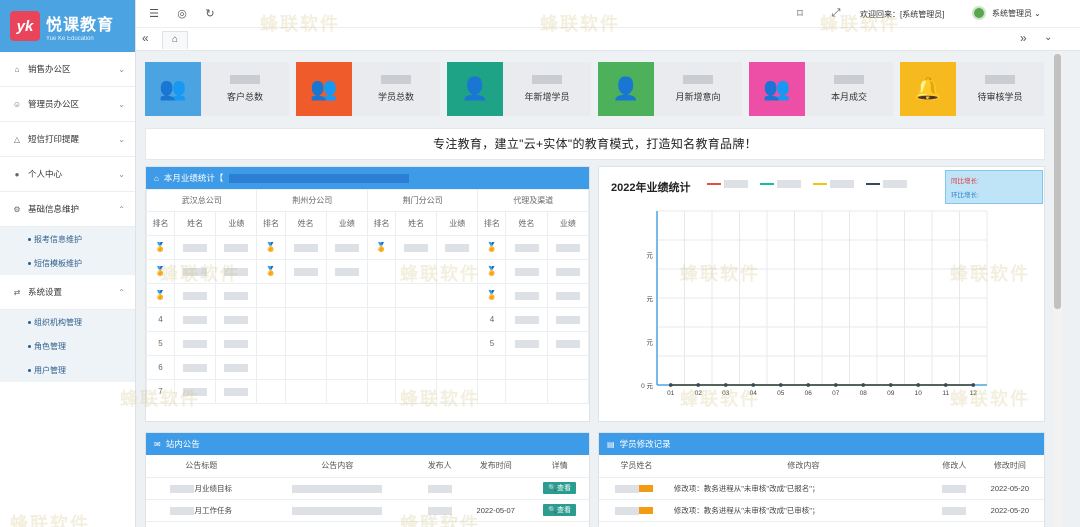 This screenshot has width=1080, height=527. I want to click on admin-menu: 系统管理员 ⌄, so click(1006, 13).